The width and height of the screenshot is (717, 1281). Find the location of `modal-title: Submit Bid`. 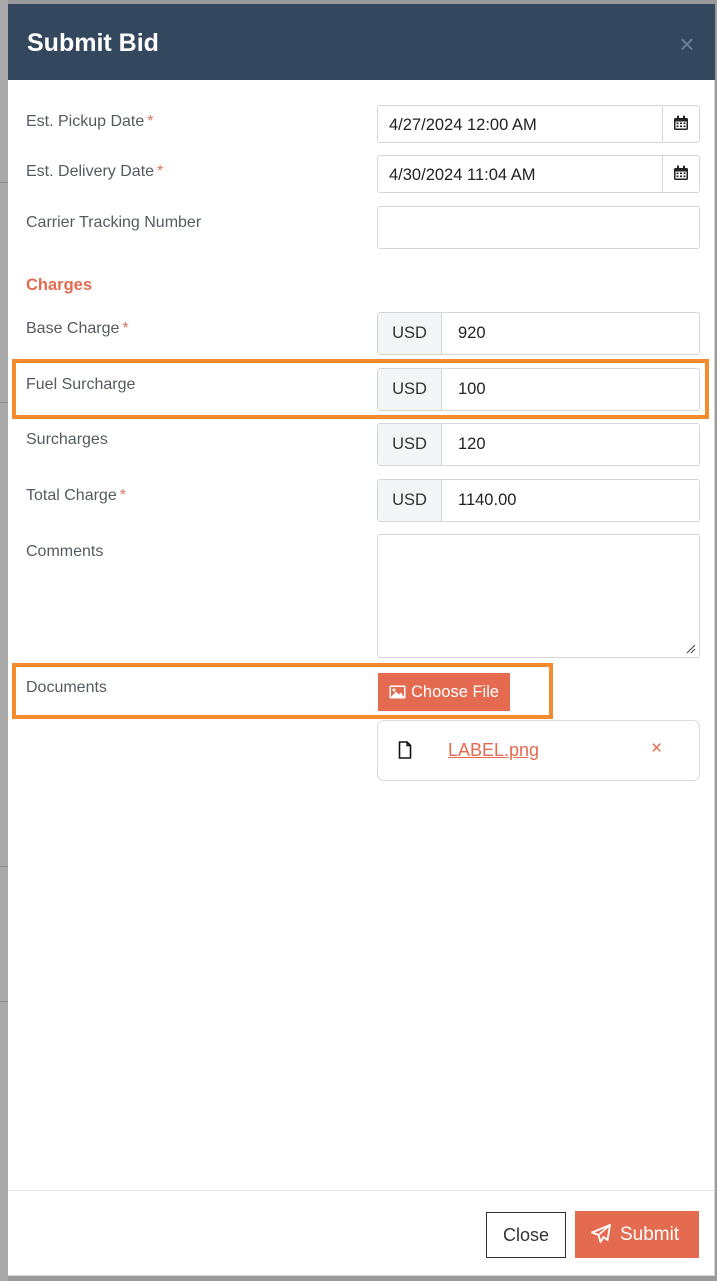

modal-title: Submit Bid is located at coordinates (93, 43).